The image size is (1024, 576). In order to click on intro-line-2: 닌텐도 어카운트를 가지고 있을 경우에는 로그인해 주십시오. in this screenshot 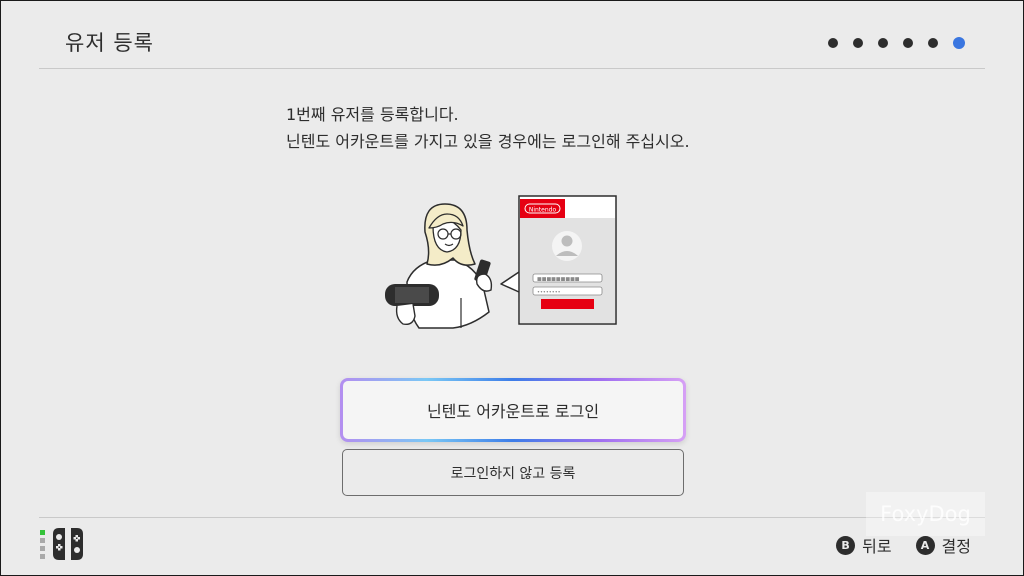, I will do `click(488, 141)`.